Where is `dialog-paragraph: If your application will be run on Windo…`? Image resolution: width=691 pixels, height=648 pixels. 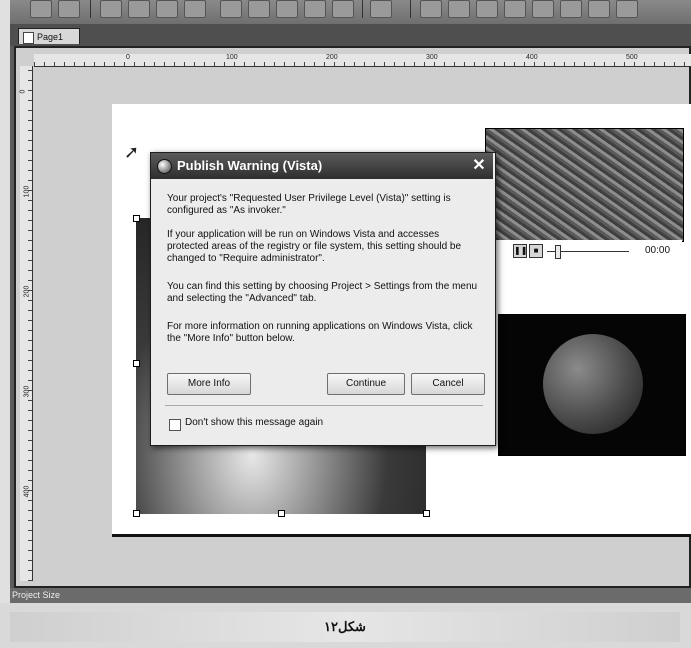
dialog-paragraph: If your application will be run on Windo… is located at coordinates (314, 246).